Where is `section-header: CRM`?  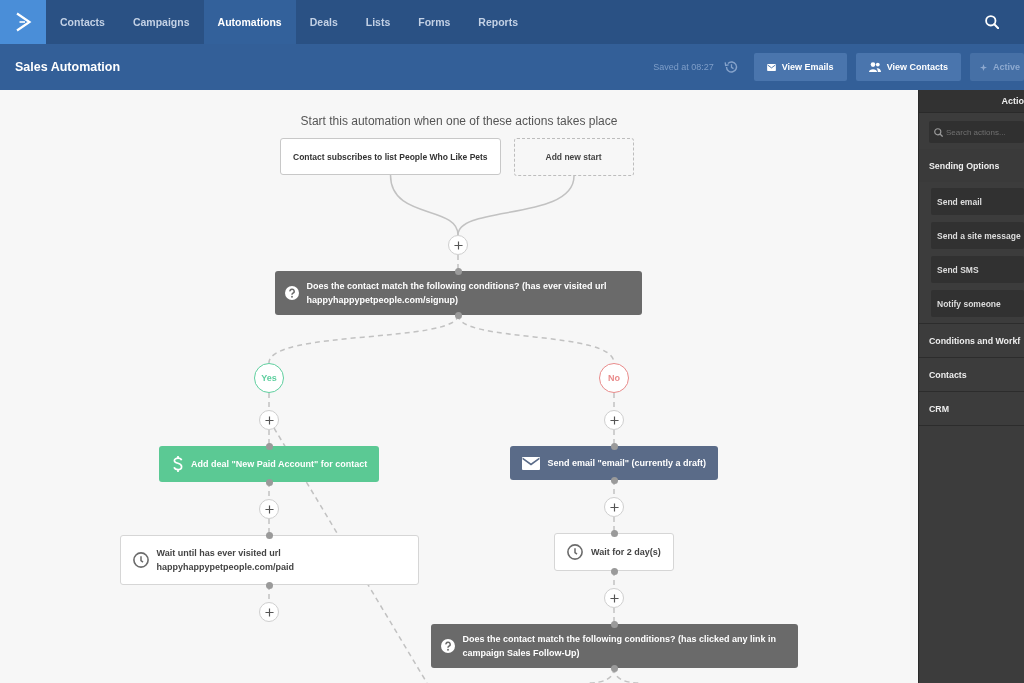
section-header: CRM is located at coordinates (971, 408).